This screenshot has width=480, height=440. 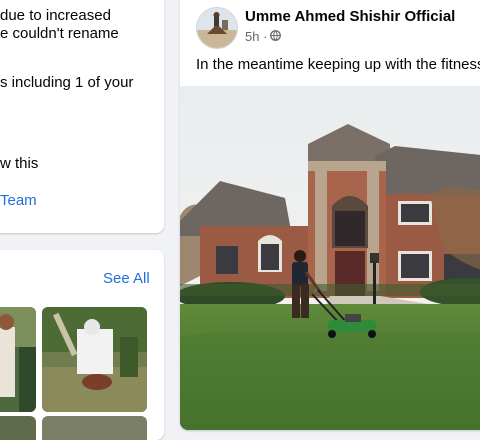 I want to click on photos-card: See All, so click(x=82, y=345).